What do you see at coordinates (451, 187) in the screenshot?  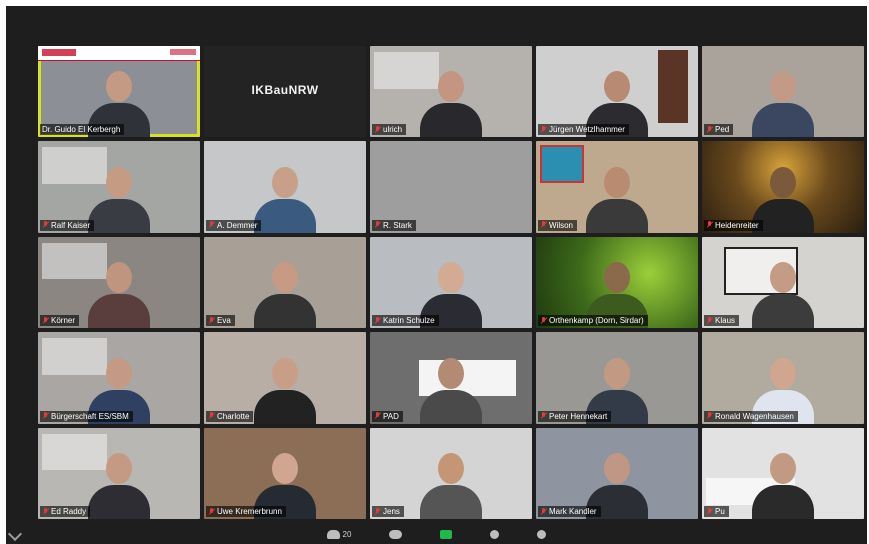 I see `participant-tile: R. Stark` at bounding box center [451, 187].